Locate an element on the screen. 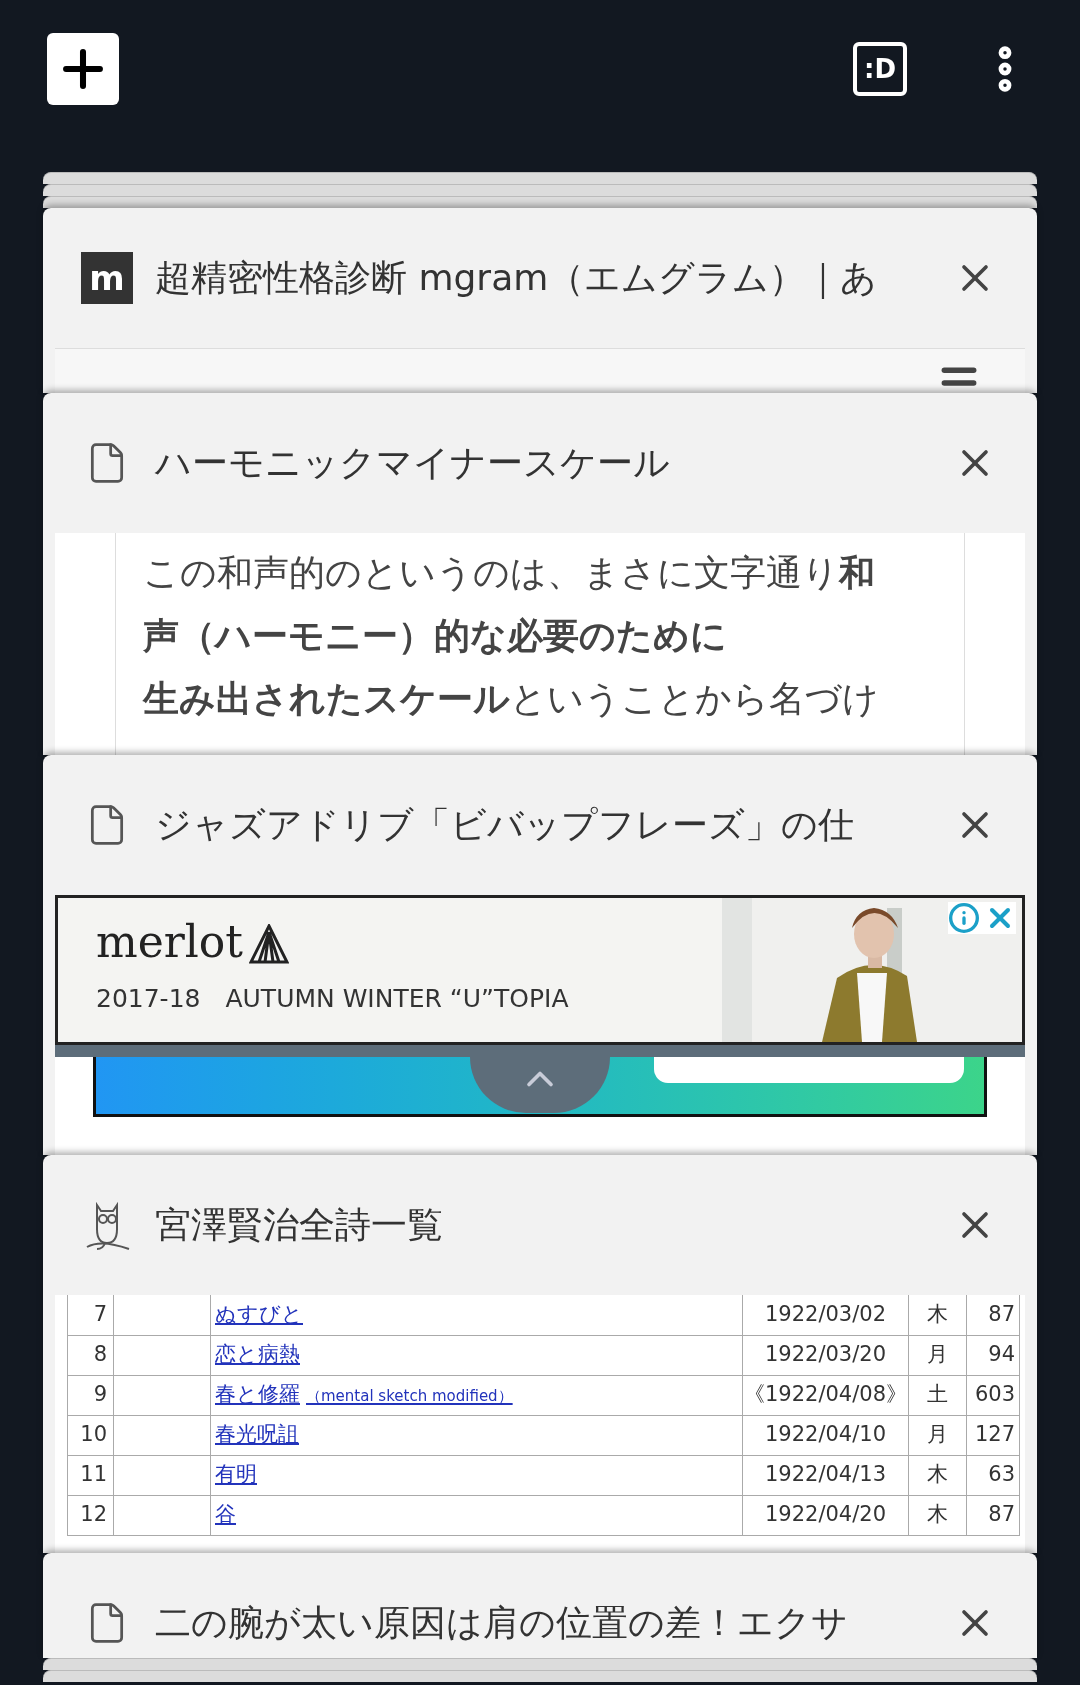 Image resolution: width=1080 pixels, height=1685 pixels. site-favicon: m is located at coordinates (107, 278).